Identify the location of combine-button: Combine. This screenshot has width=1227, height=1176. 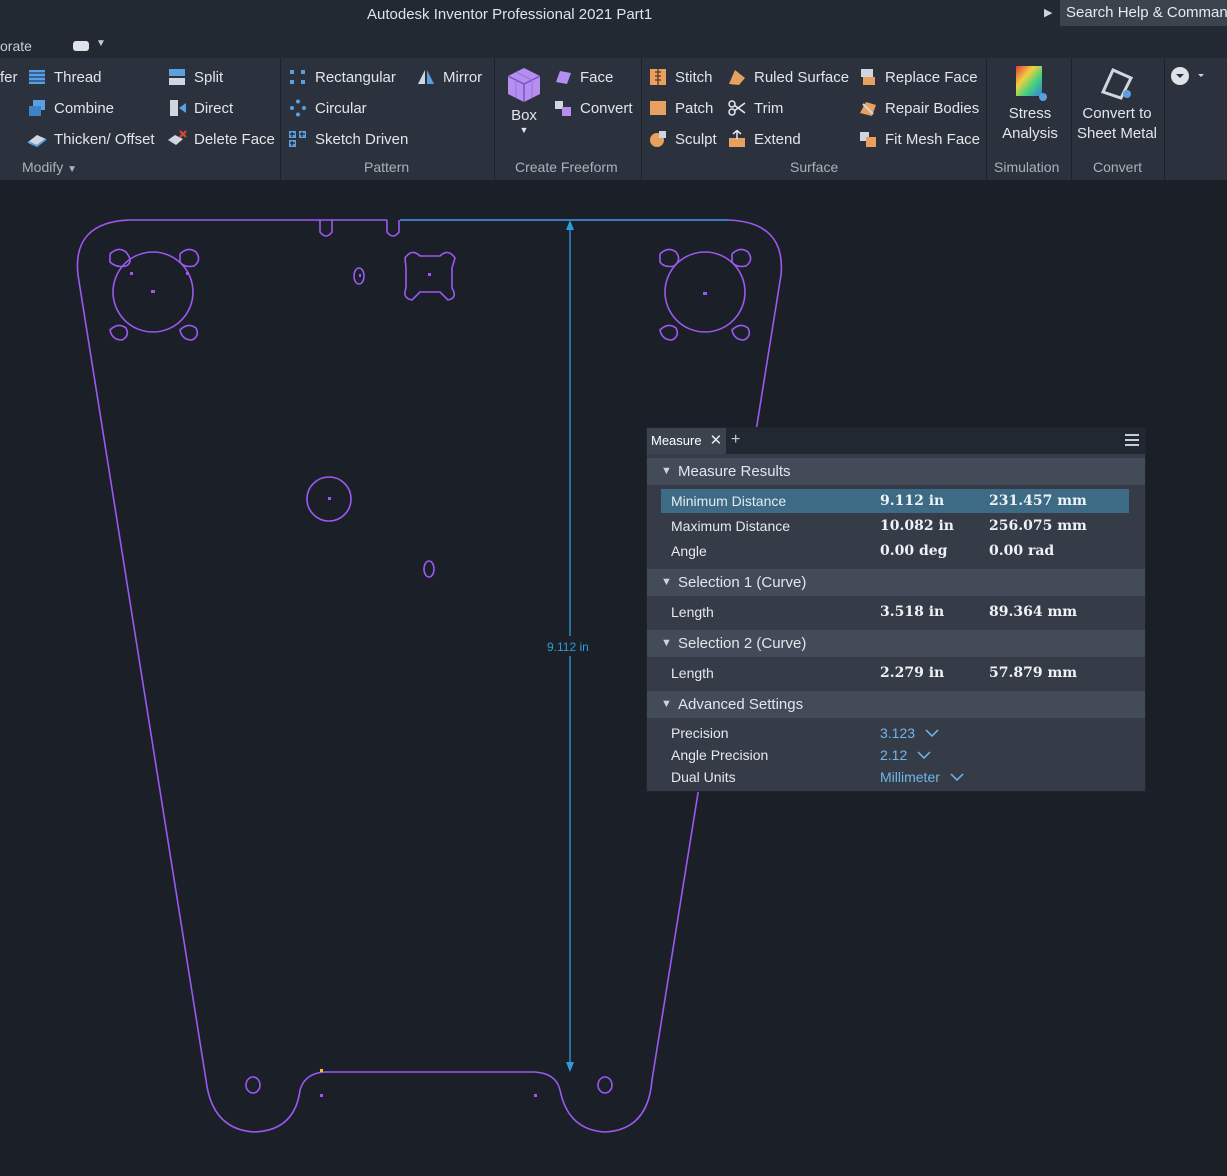
(70, 108).